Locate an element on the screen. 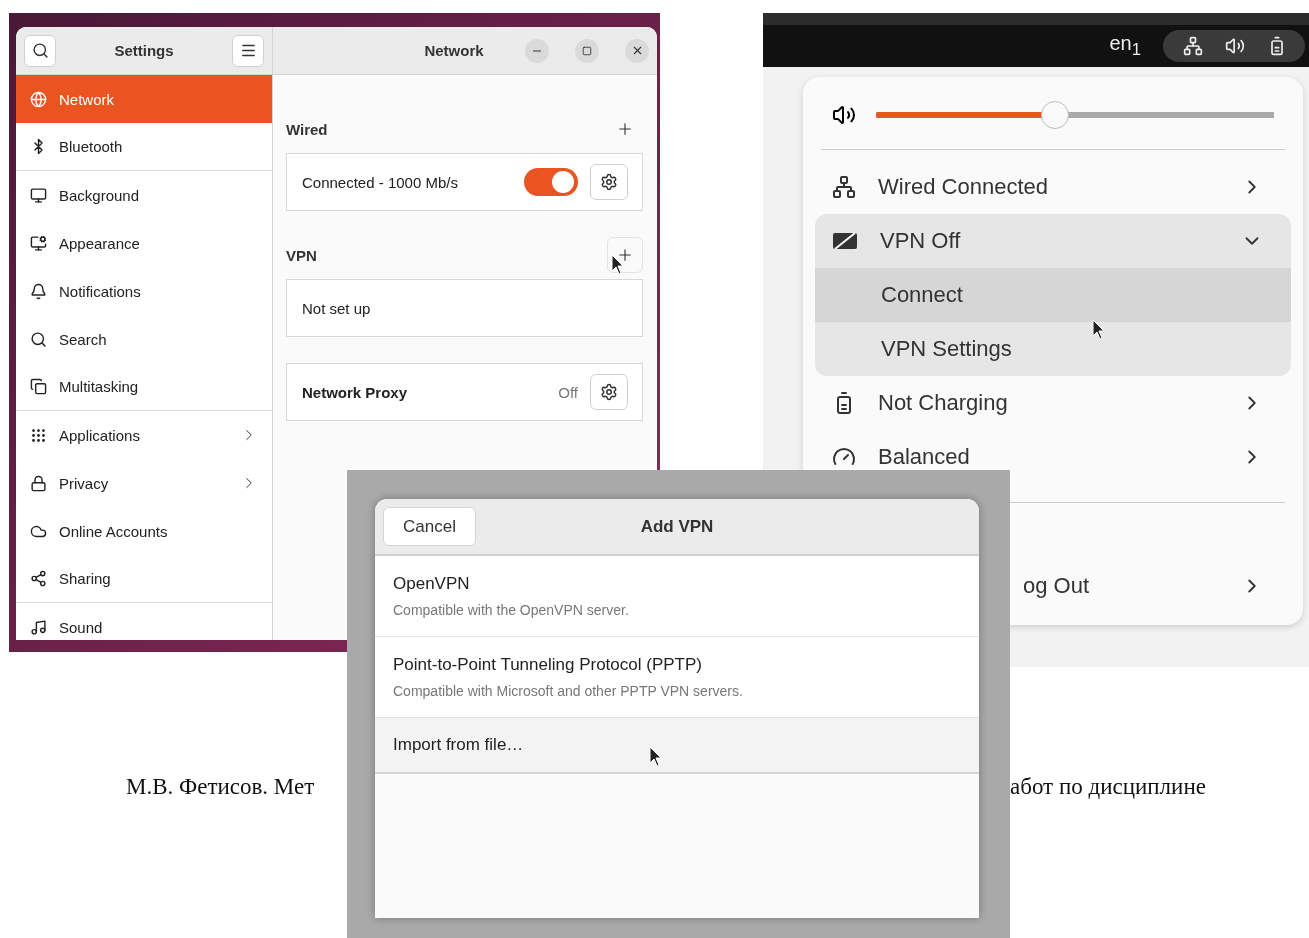 Image resolution: width=1309 pixels, height=938 pixels. footer-text: абот по дисциплине is located at coordinates (1108, 787).